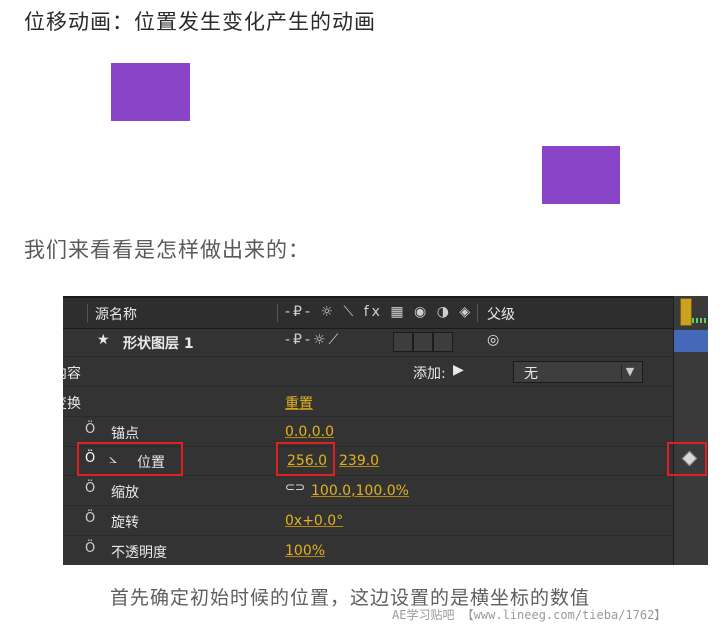  I want to click on scale-row: Ö 缩放 ⊂⊃ 100.0,100.0%, so click(368, 491).